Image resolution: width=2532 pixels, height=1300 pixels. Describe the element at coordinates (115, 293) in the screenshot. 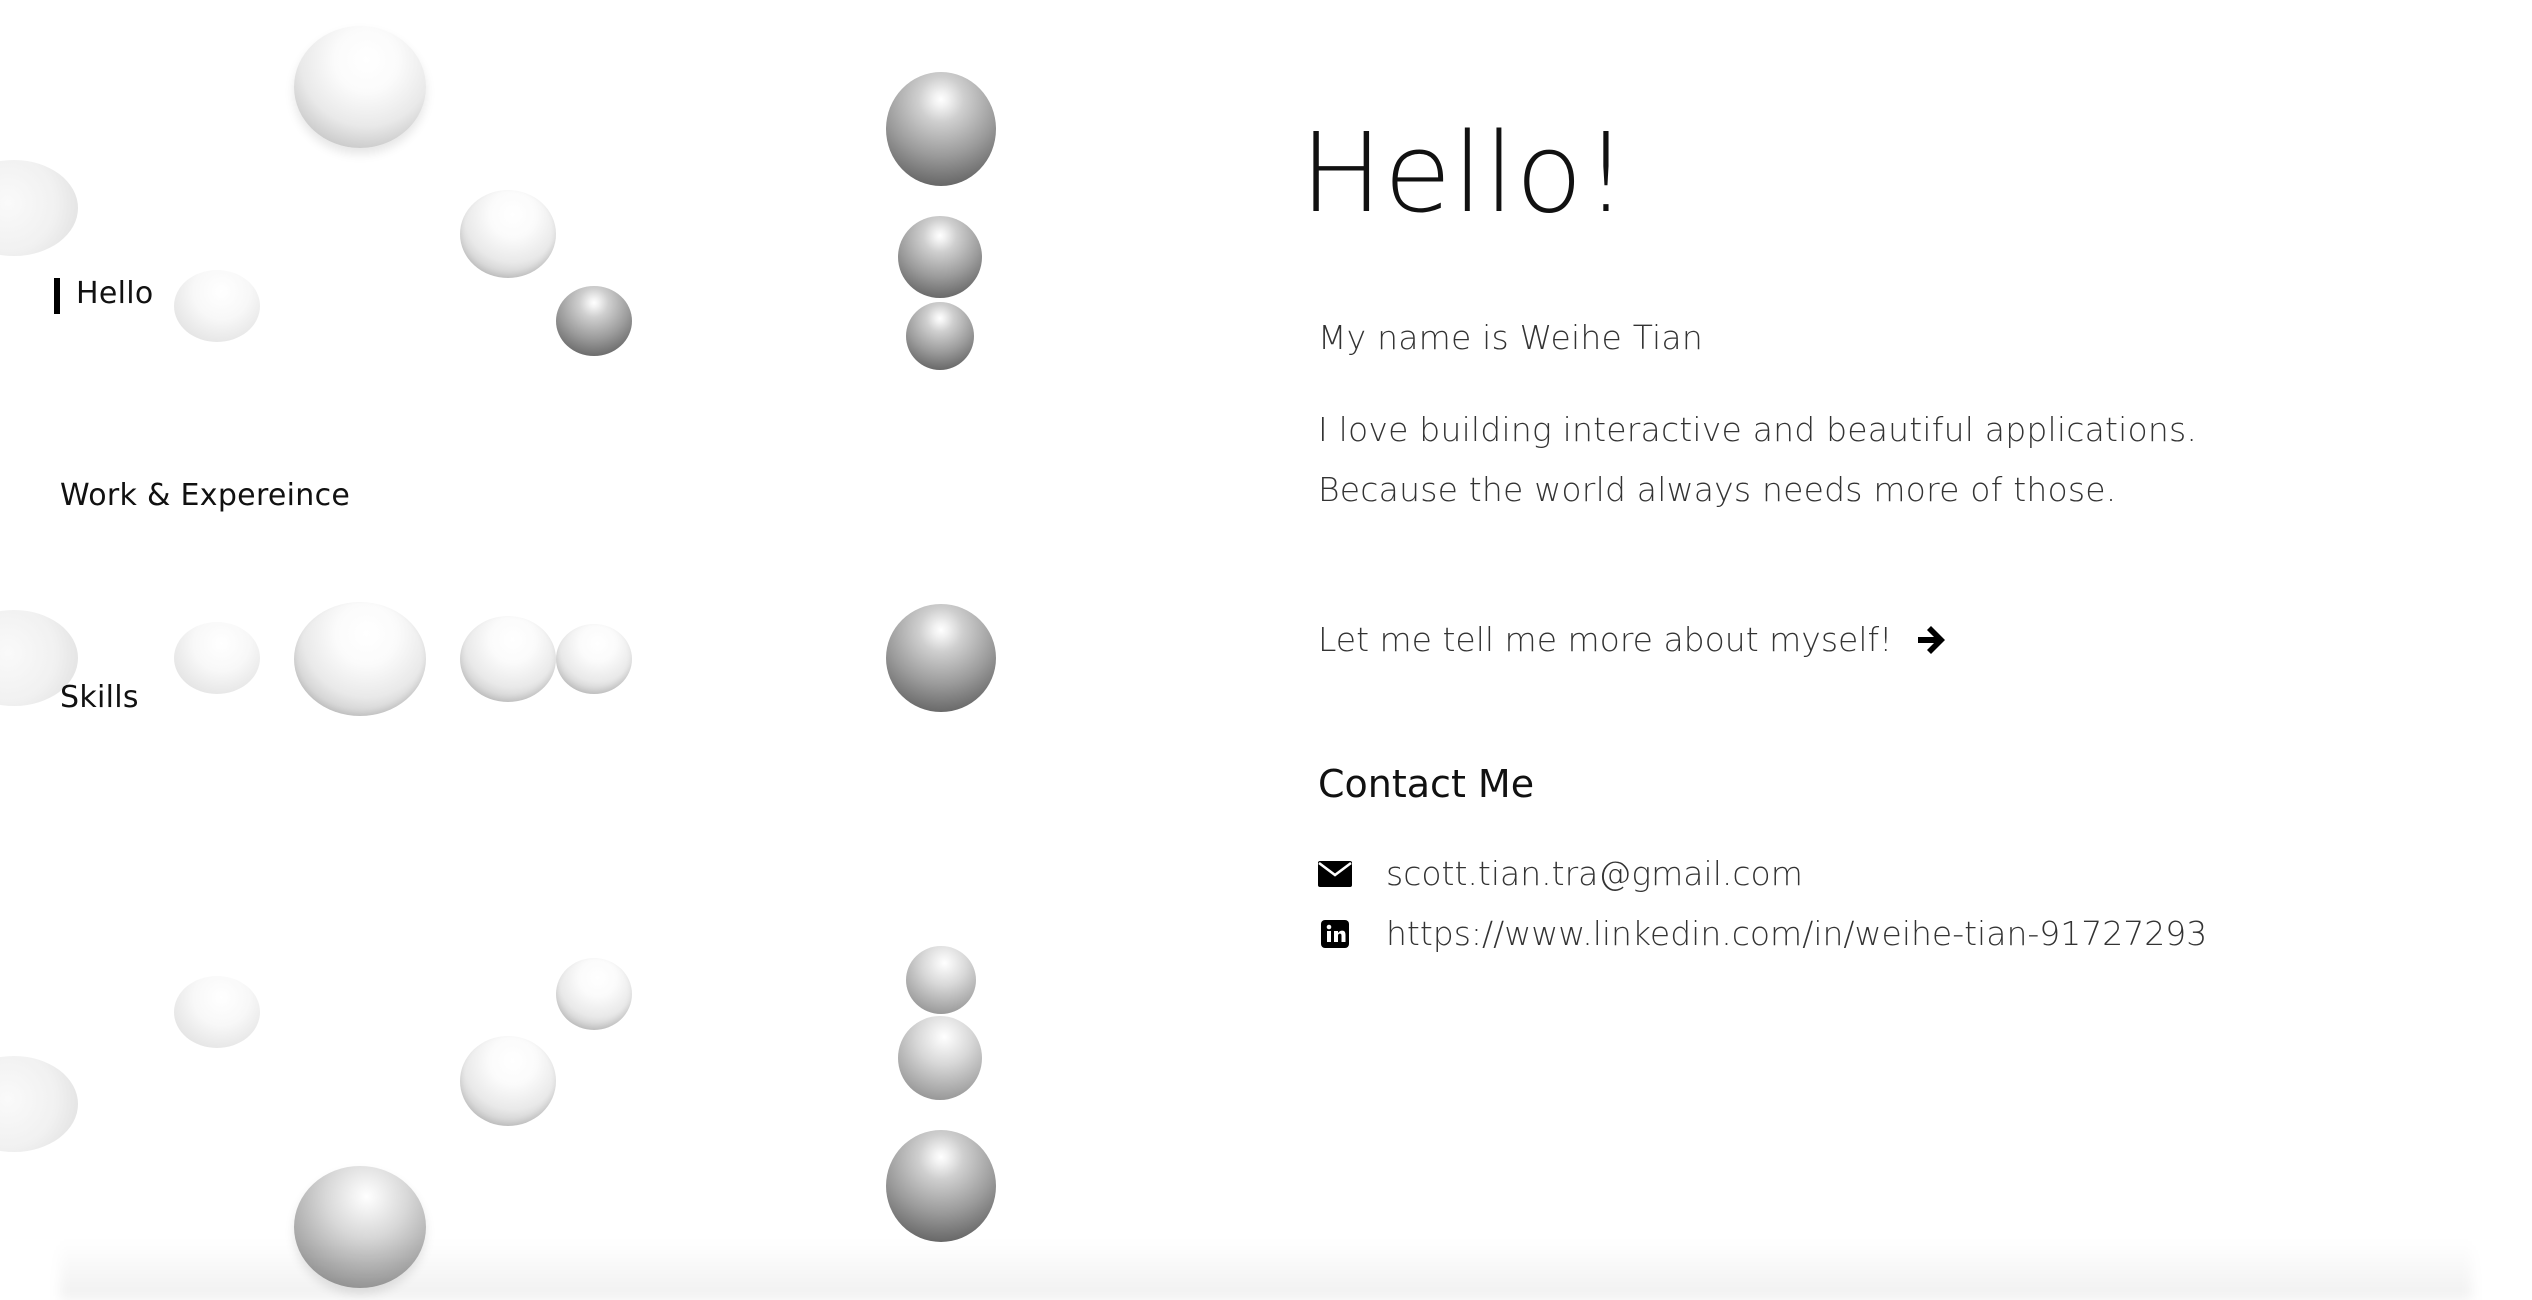

I see `nav-item-label: Hello` at that location.